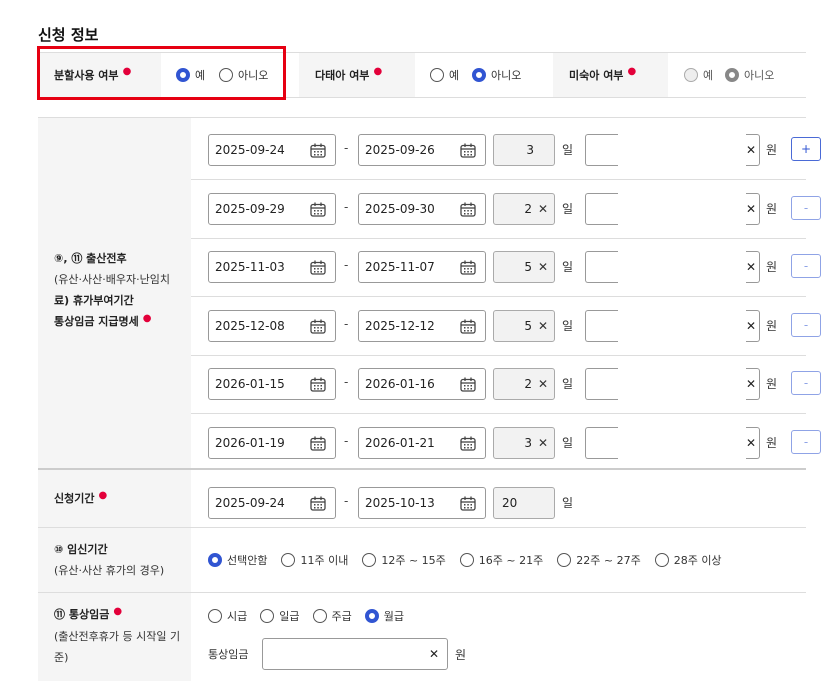 The image size is (825, 681). Describe the element at coordinates (227, 616) in the screenshot. I see `wage-type-option: 시급` at that location.